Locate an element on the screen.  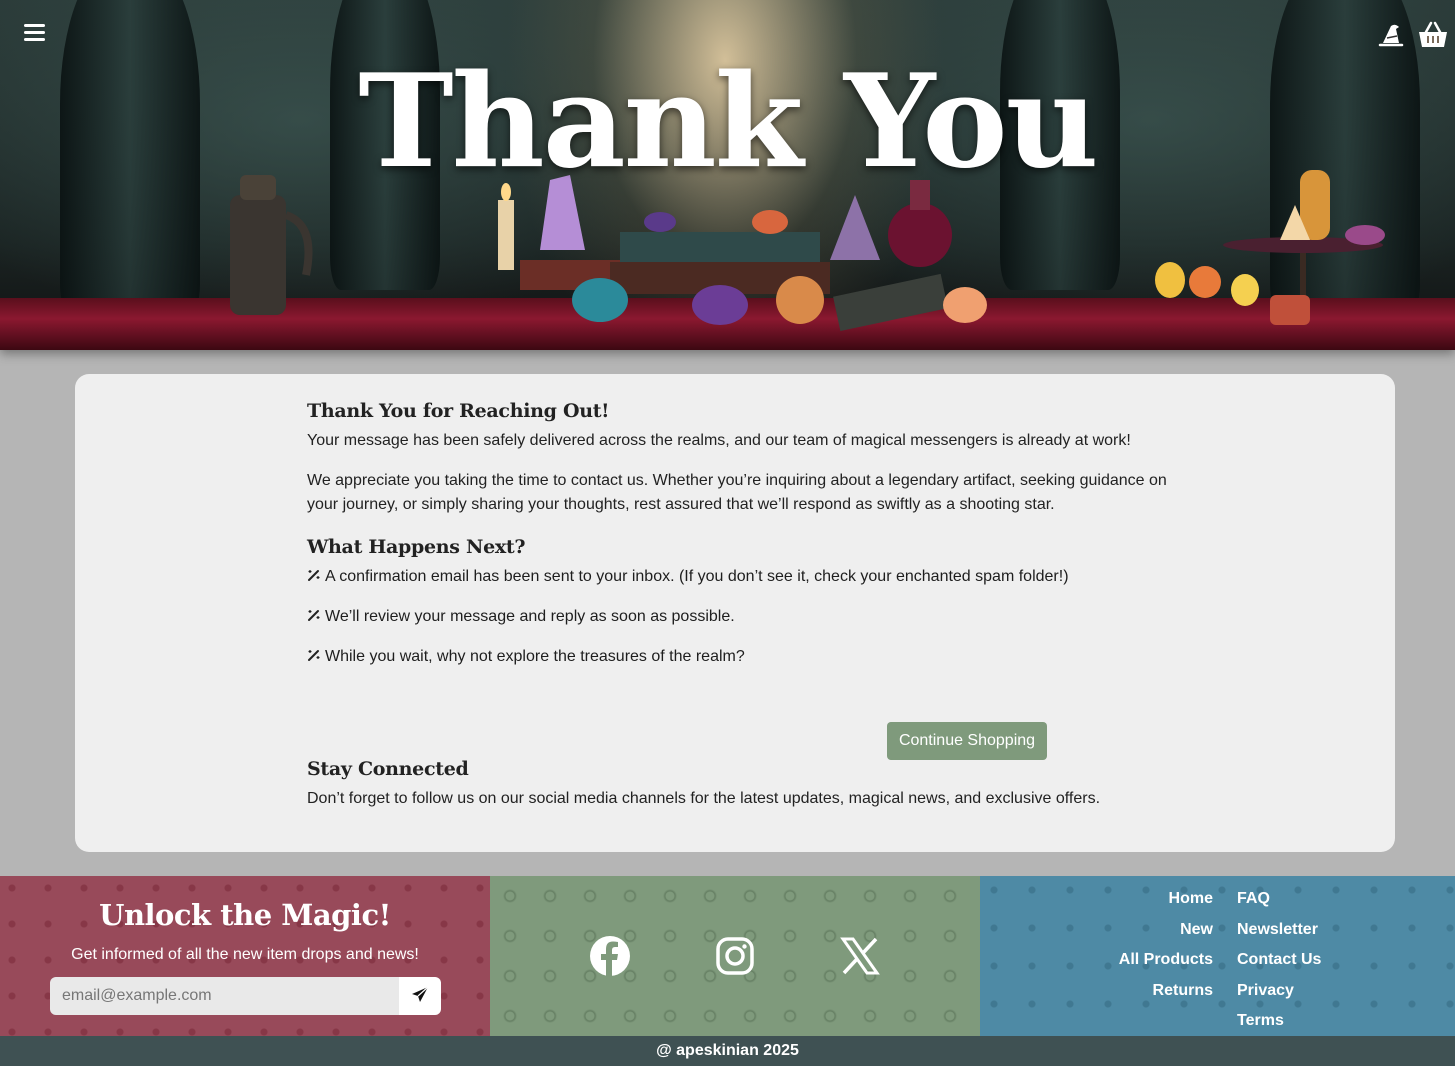
social-section is located at coordinates (735, 956).